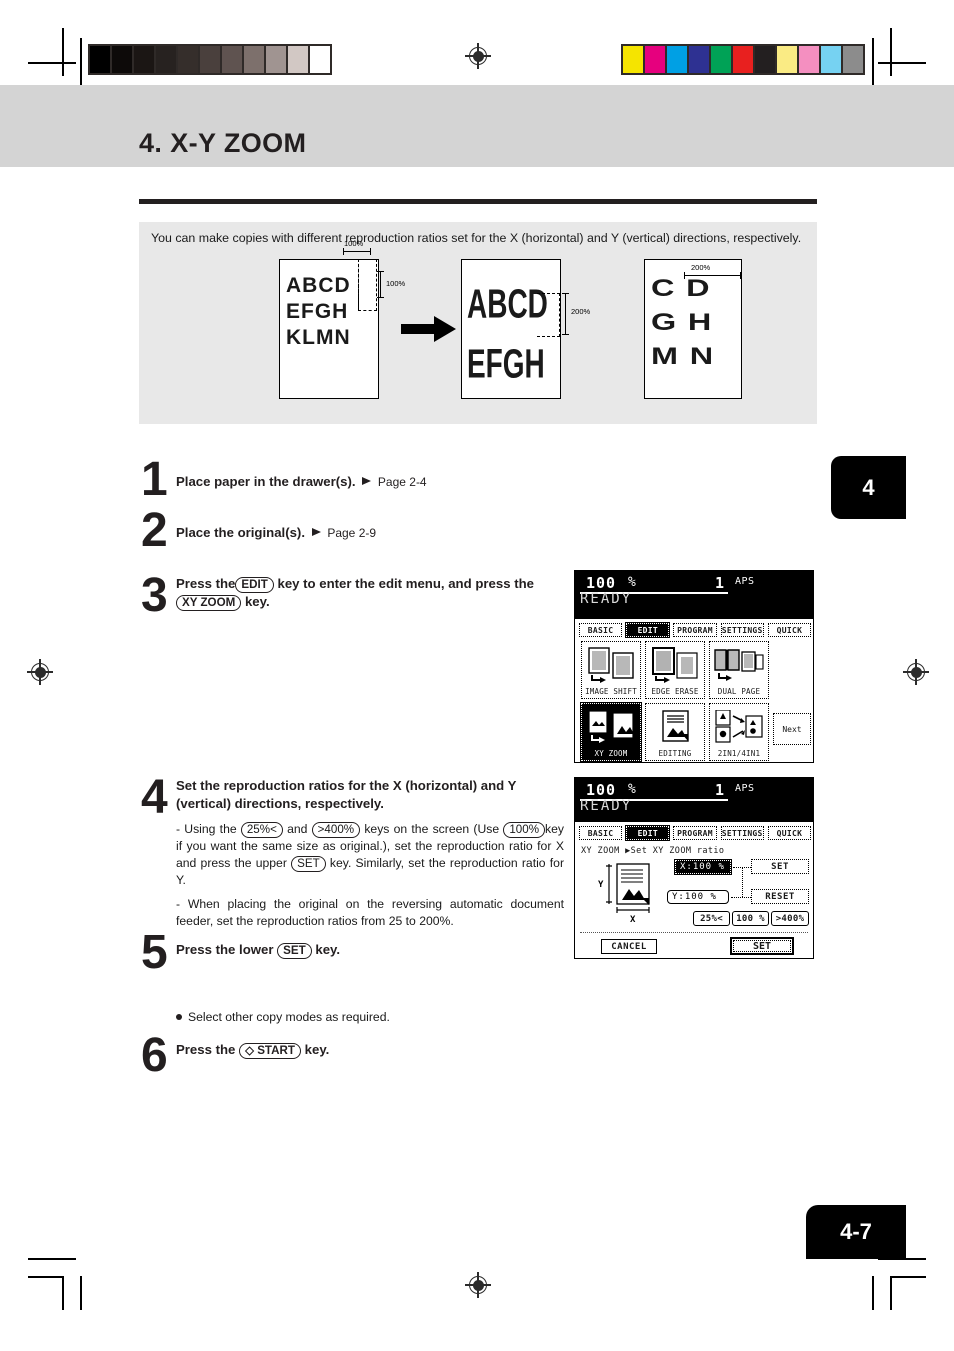  Describe the element at coordinates (206, 1049) in the screenshot. I see `step-6-text-a: Press the` at that location.